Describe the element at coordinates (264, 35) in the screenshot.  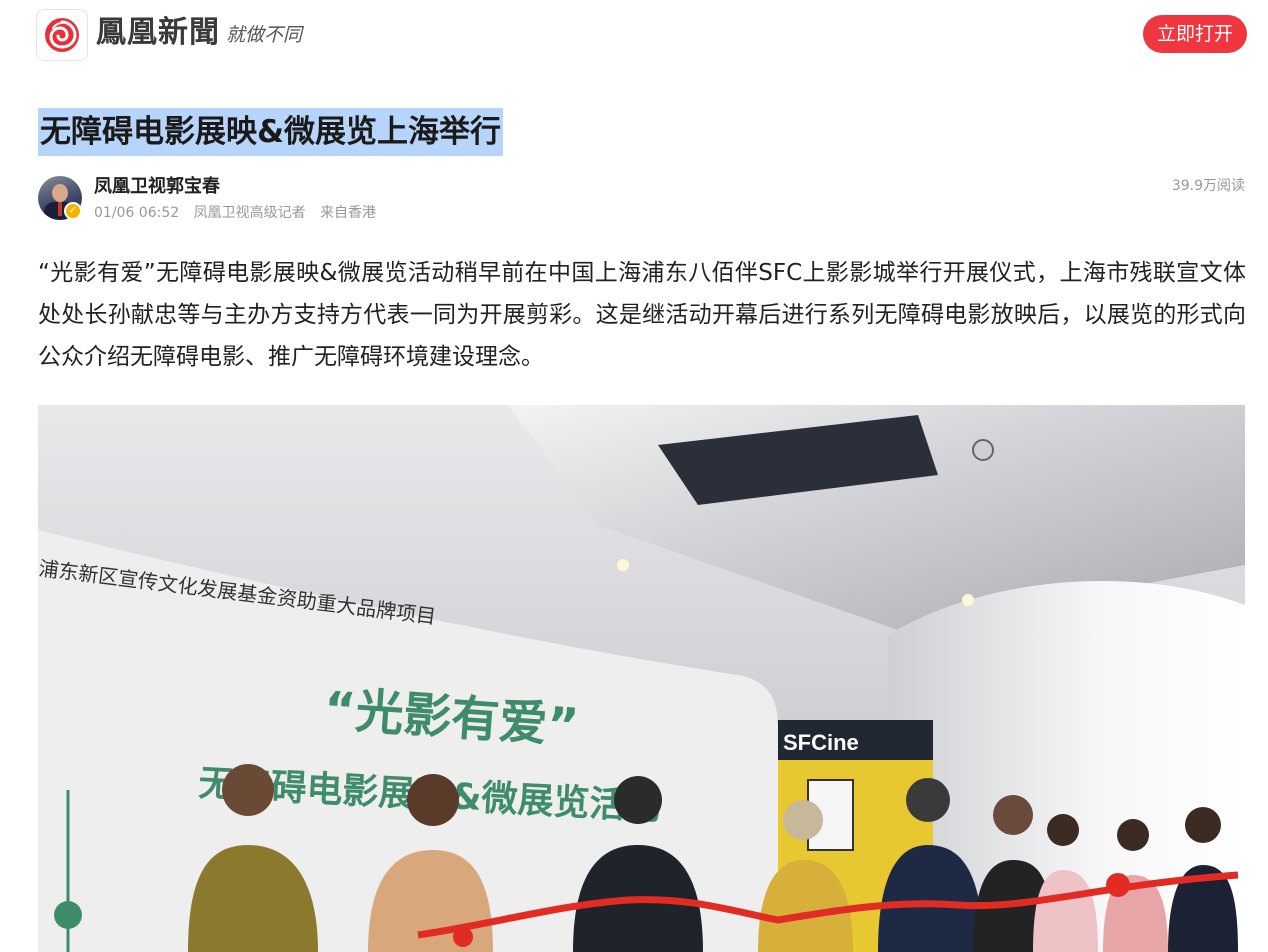
I see `brand-slogan: 就做不同` at that location.